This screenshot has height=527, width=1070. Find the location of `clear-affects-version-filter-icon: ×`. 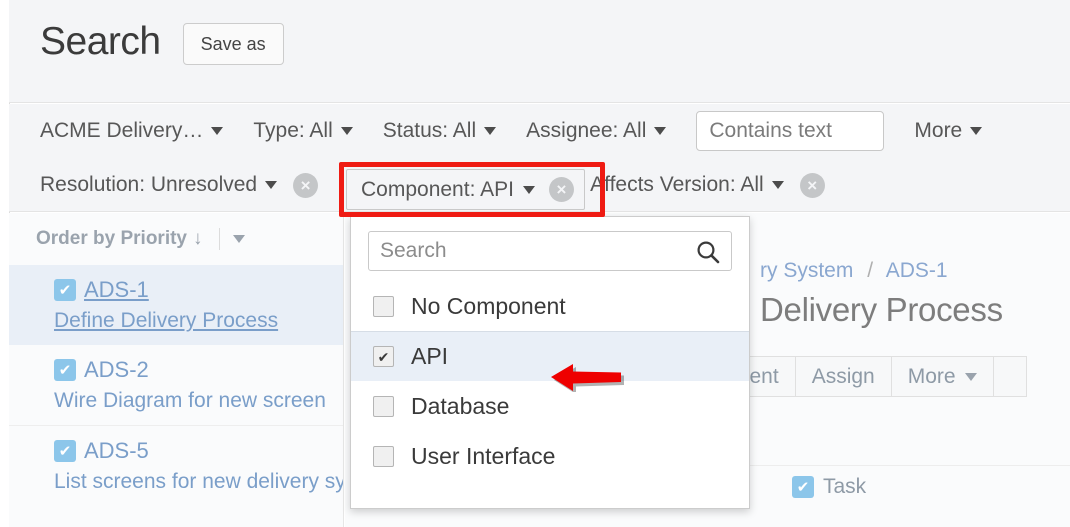

clear-affects-version-filter-icon: × is located at coordinates (812, 185).